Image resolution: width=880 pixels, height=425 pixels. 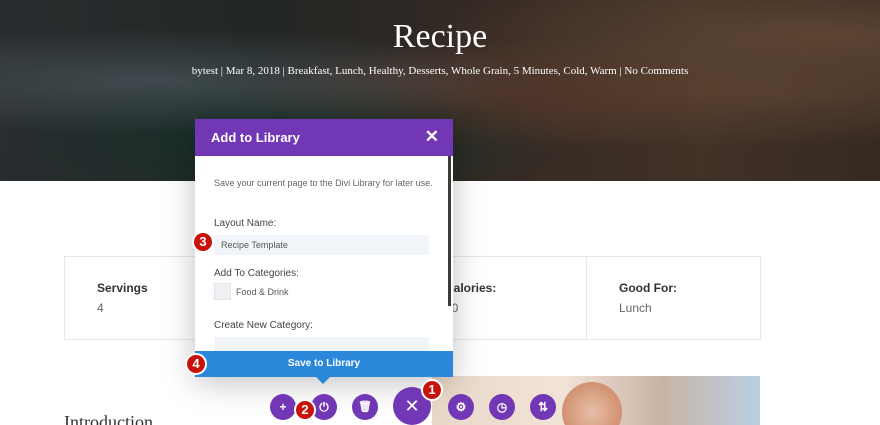 What do you see at coordinates (263, 325) in the screenshot?
I see `new-category-label: Create New Category:` at bounding box center [263, 325].